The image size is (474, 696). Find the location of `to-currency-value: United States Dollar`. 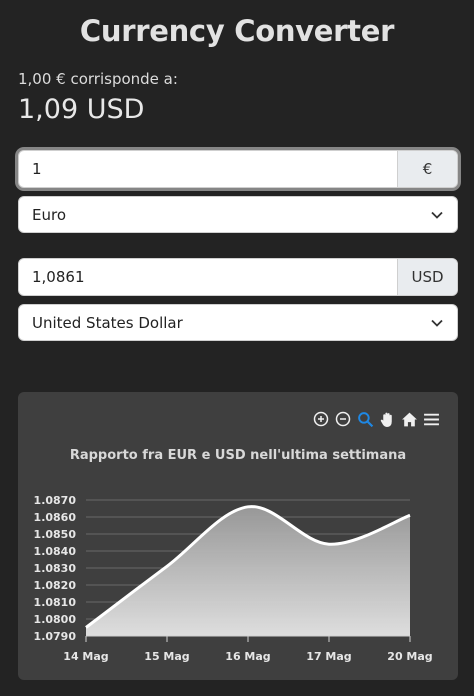

to-currency-value: United States Dollar is located at coordinates (107, 322).